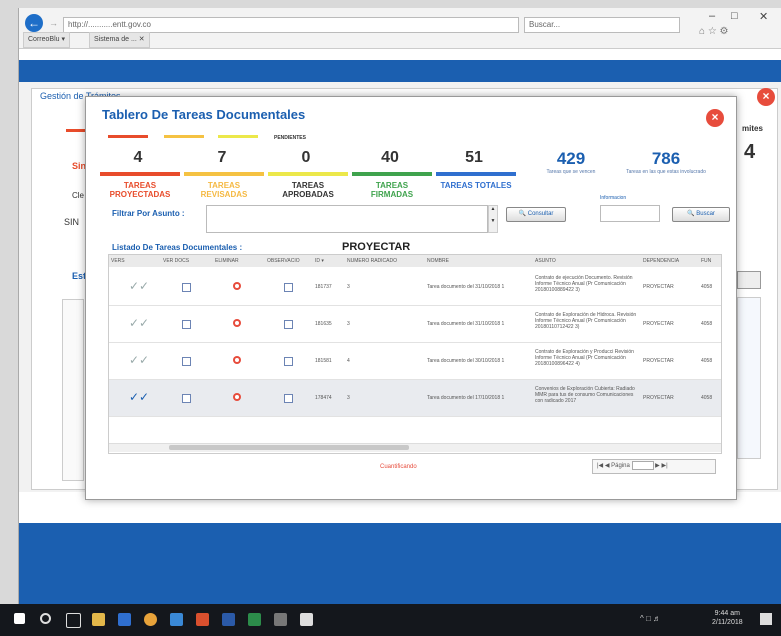 Image resolution: width=781 pixels, height=636 pixels. What do you see at coordinates (202, 619) in the screenshot?
I see `powerpoint-icon` at bounding box center [202, 619].